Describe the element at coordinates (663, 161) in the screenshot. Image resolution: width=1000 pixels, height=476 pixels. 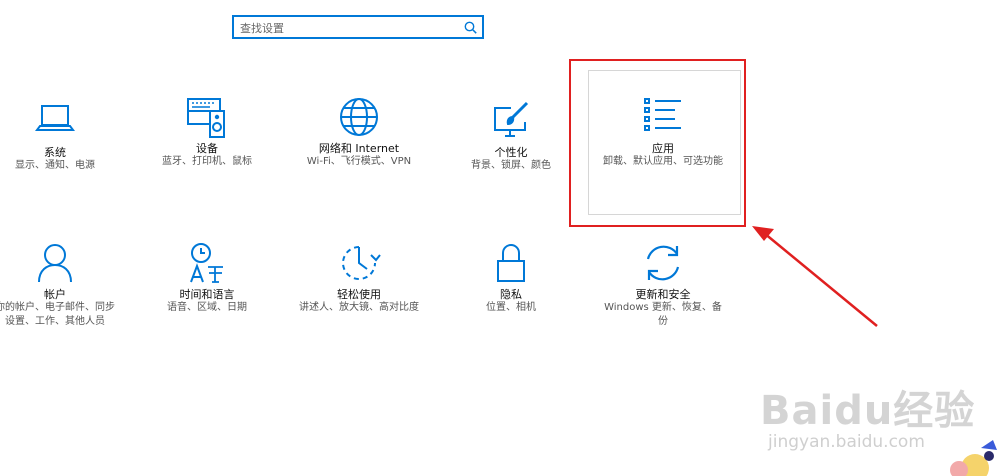
I see `tile-desc: 卸载、默认应用、可选功能` at that location.